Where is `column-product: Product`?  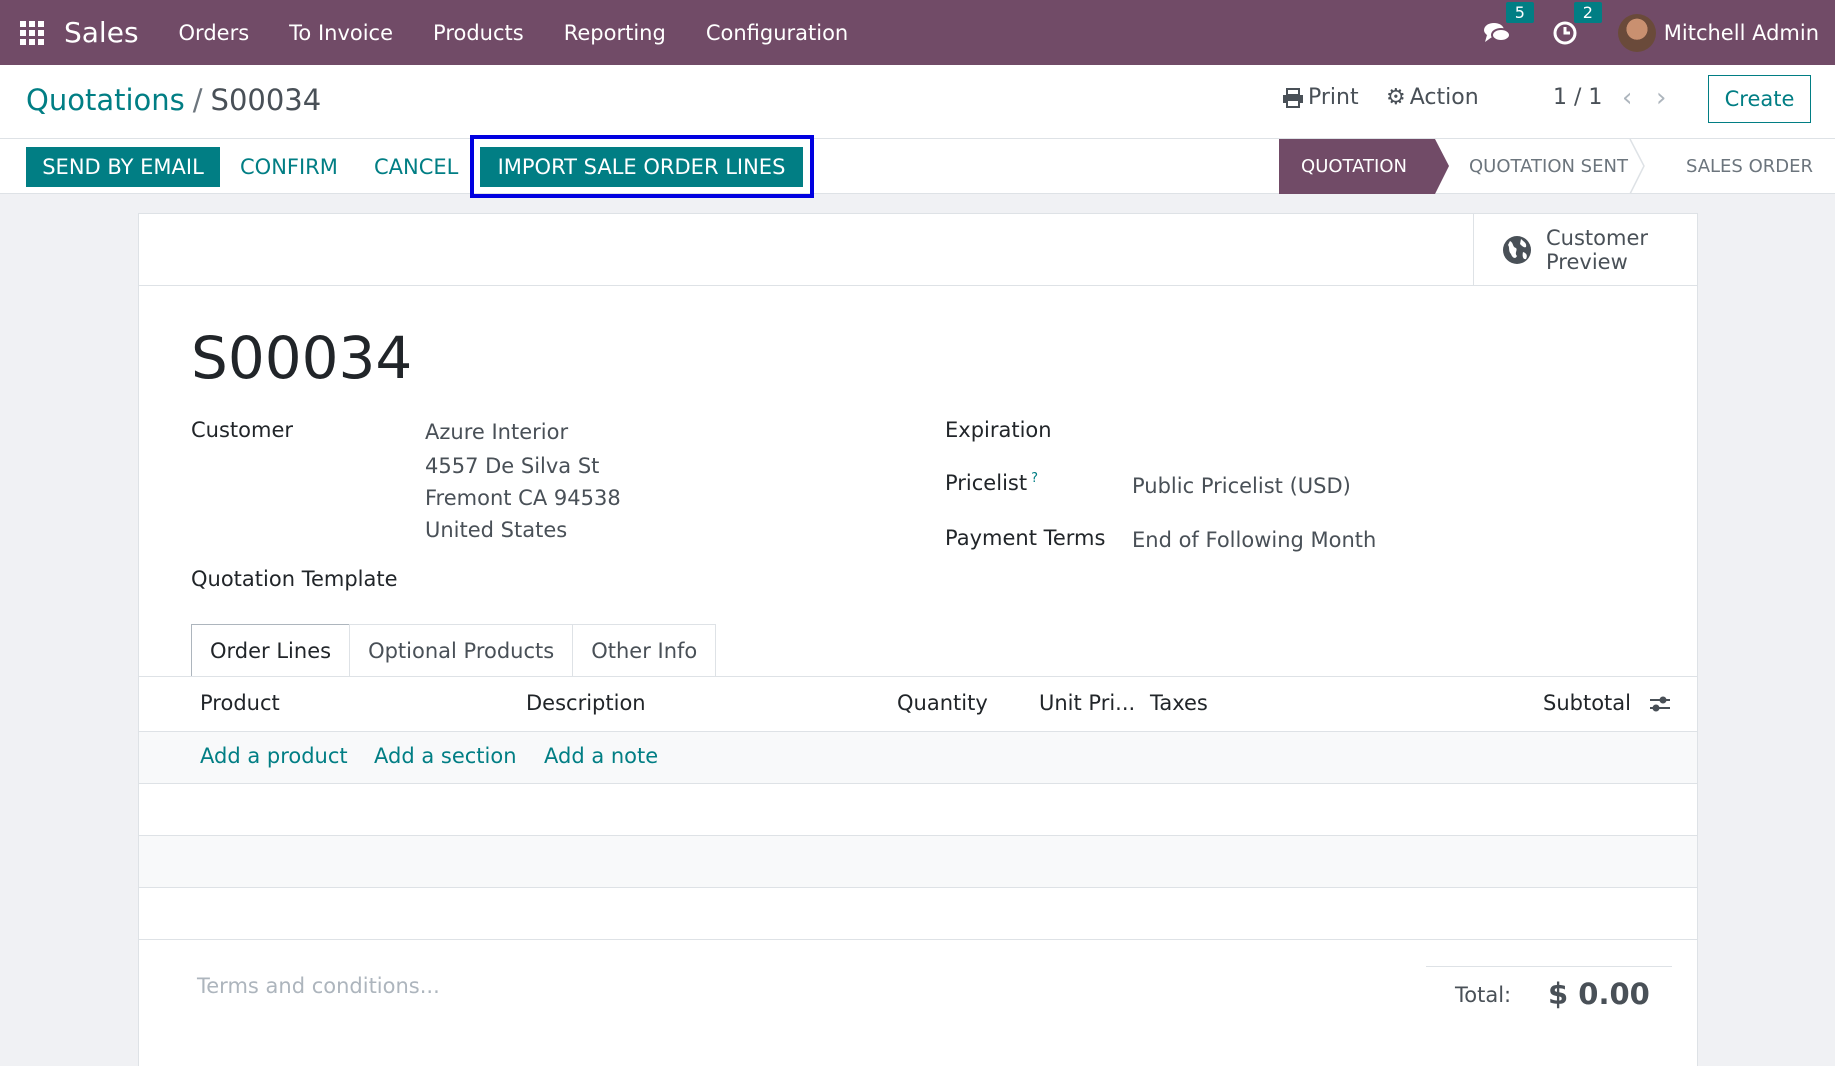 column-product: Product is located at coordinates (240, 703).